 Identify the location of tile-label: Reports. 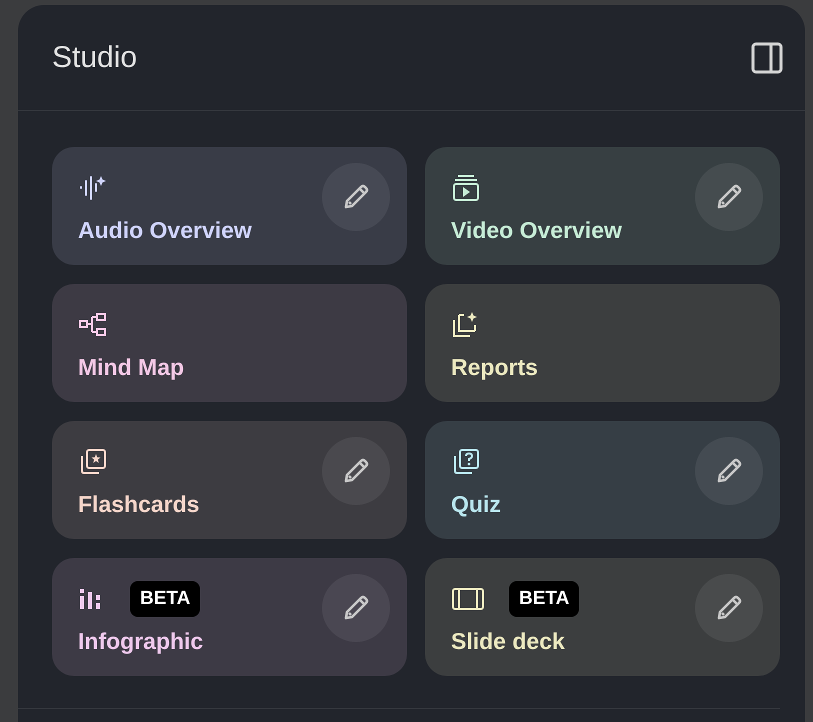
(495, 367).